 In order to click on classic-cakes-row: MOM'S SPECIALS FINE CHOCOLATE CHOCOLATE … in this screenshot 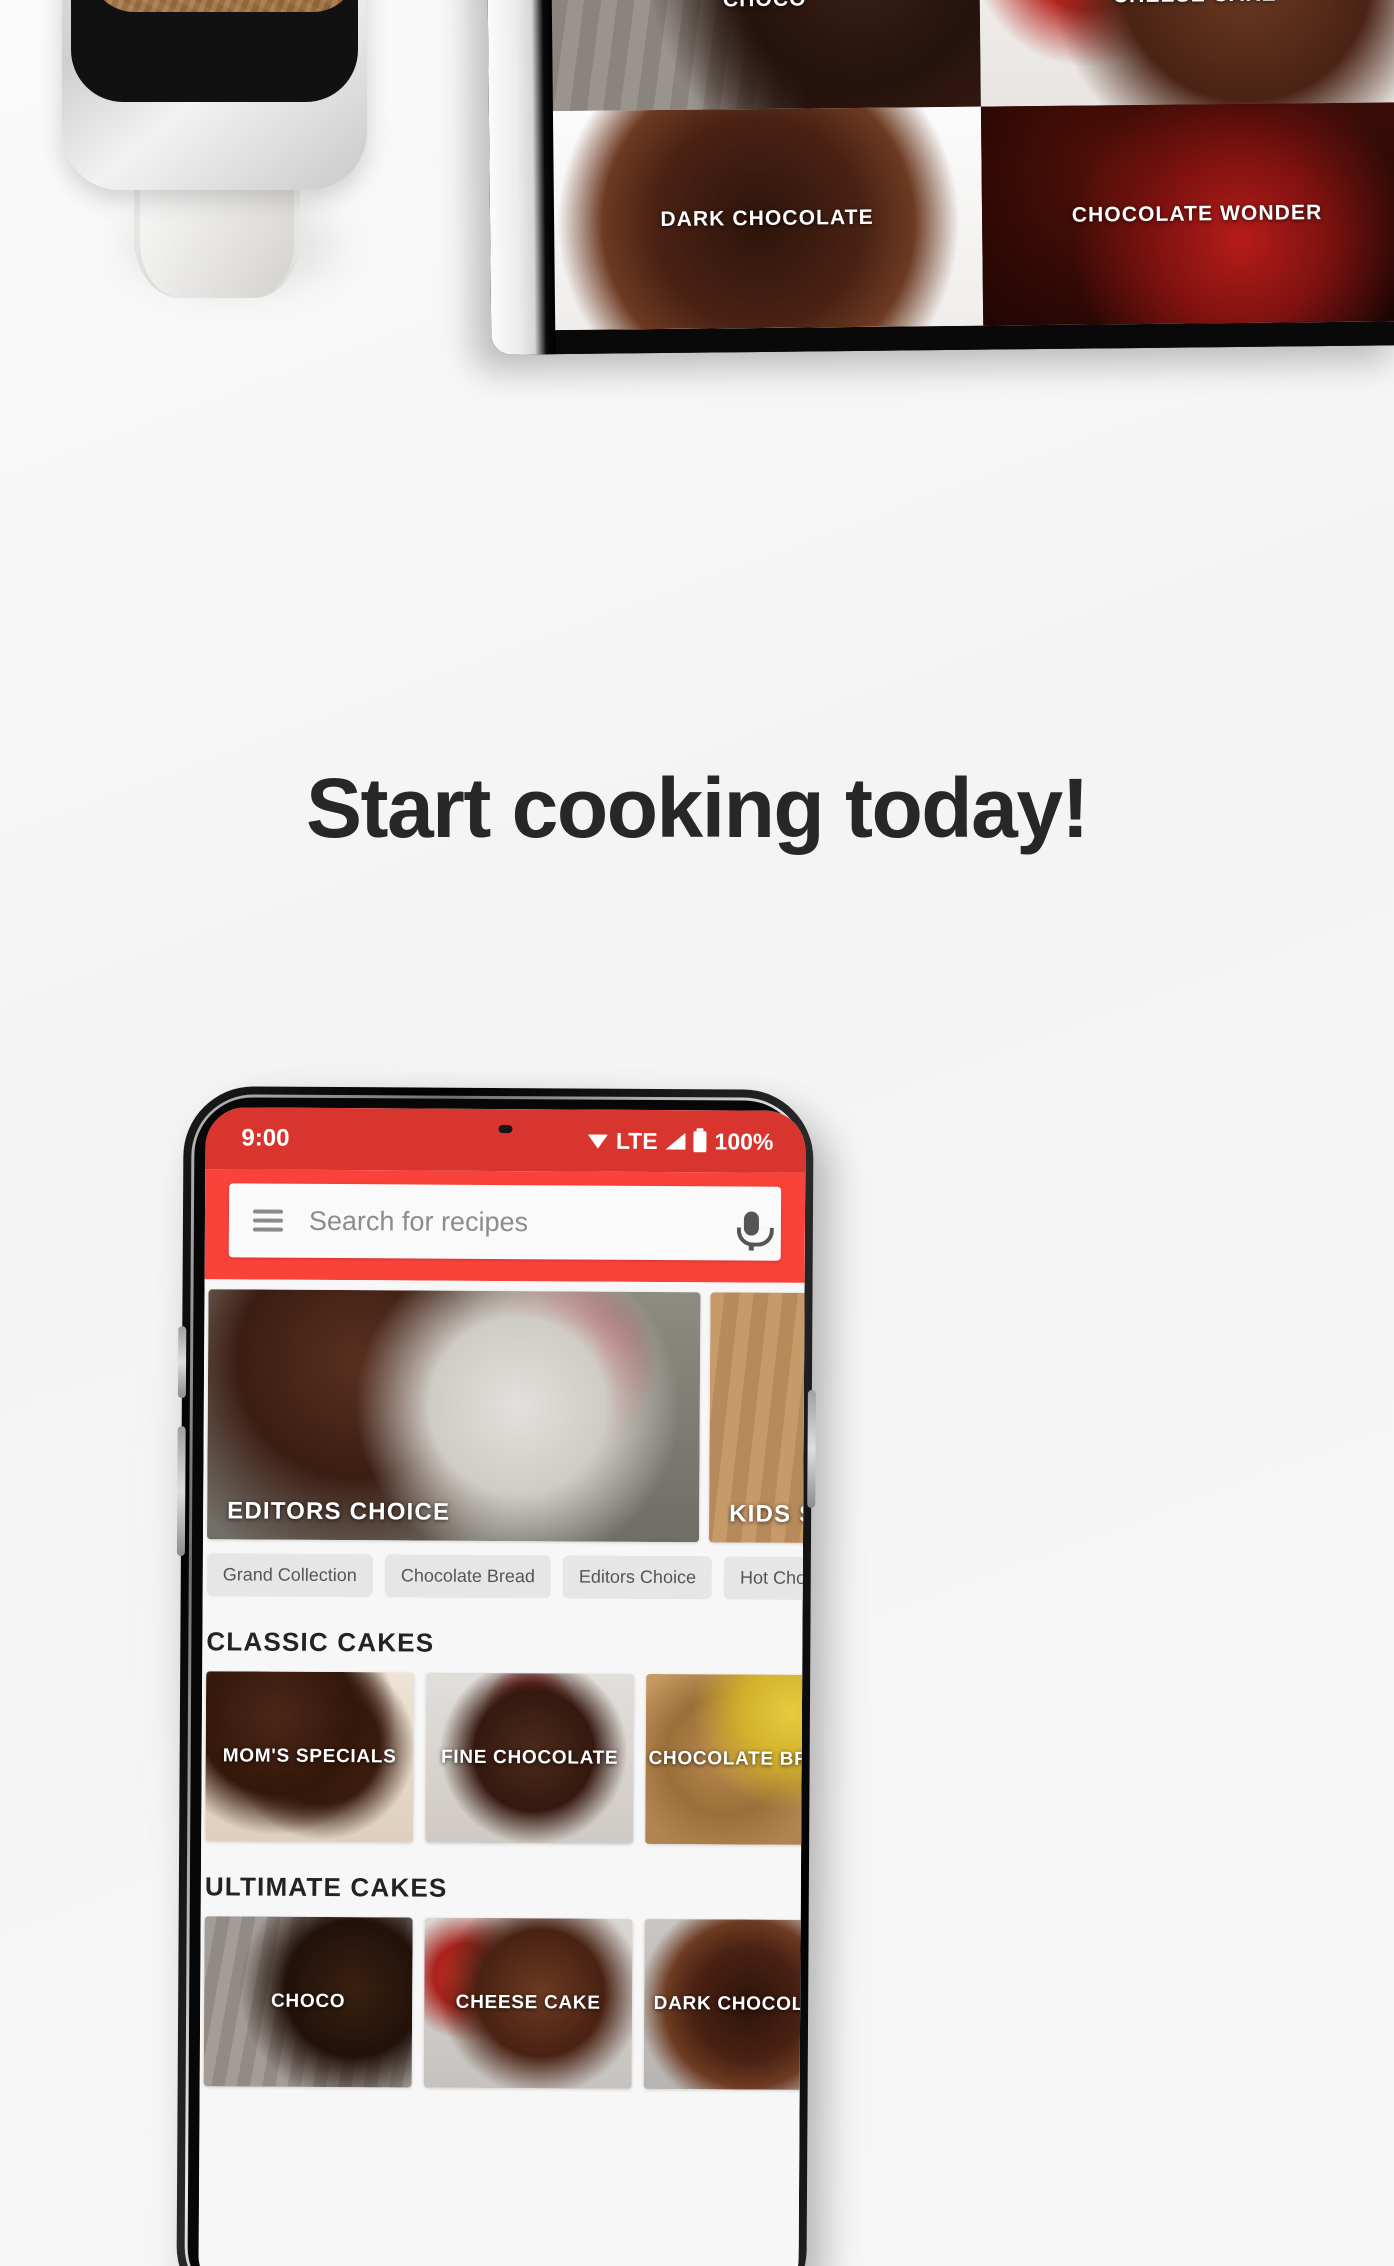, I will do `click(503, 1758)`.